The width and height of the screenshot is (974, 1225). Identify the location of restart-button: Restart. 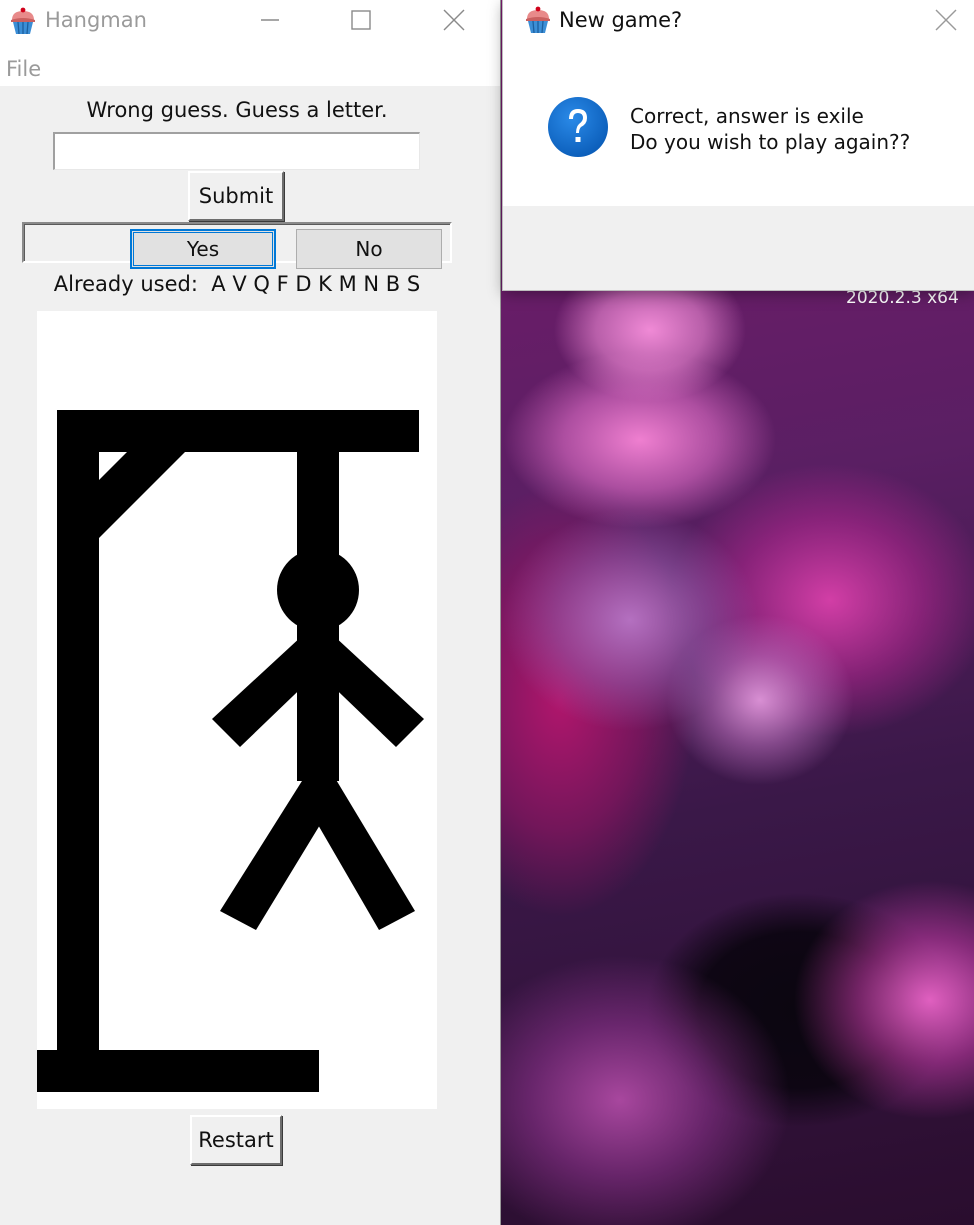
(236, 1140).